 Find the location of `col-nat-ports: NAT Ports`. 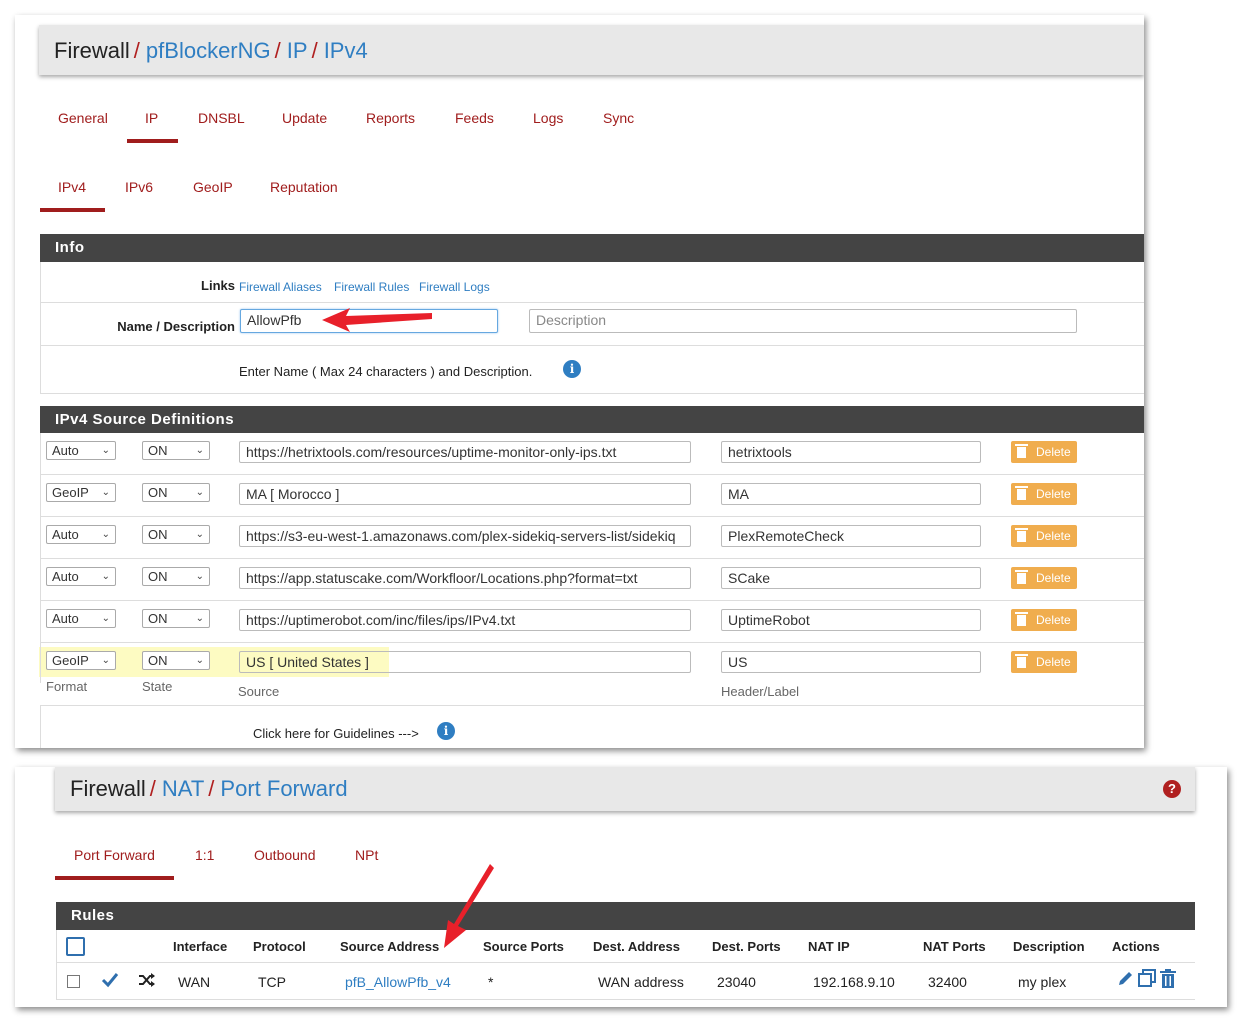

col-nat-ports: NAT Ports is located at coordinates (954, 946).